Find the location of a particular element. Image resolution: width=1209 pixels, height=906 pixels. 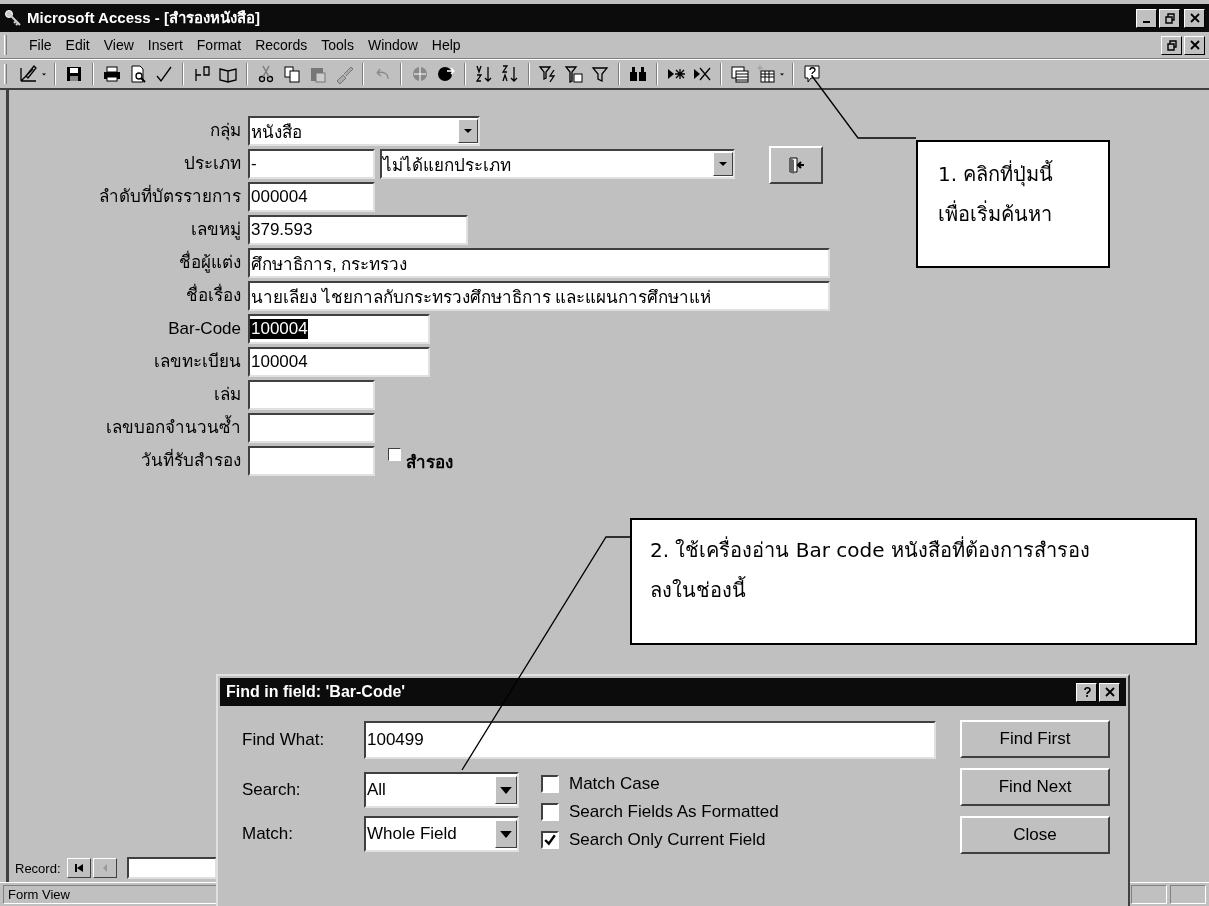

key-icon is located at coordinates (13, 18).